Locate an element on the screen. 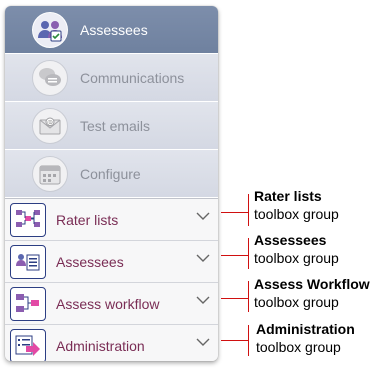  group-label: Administration is located at coordinates (100, 345).